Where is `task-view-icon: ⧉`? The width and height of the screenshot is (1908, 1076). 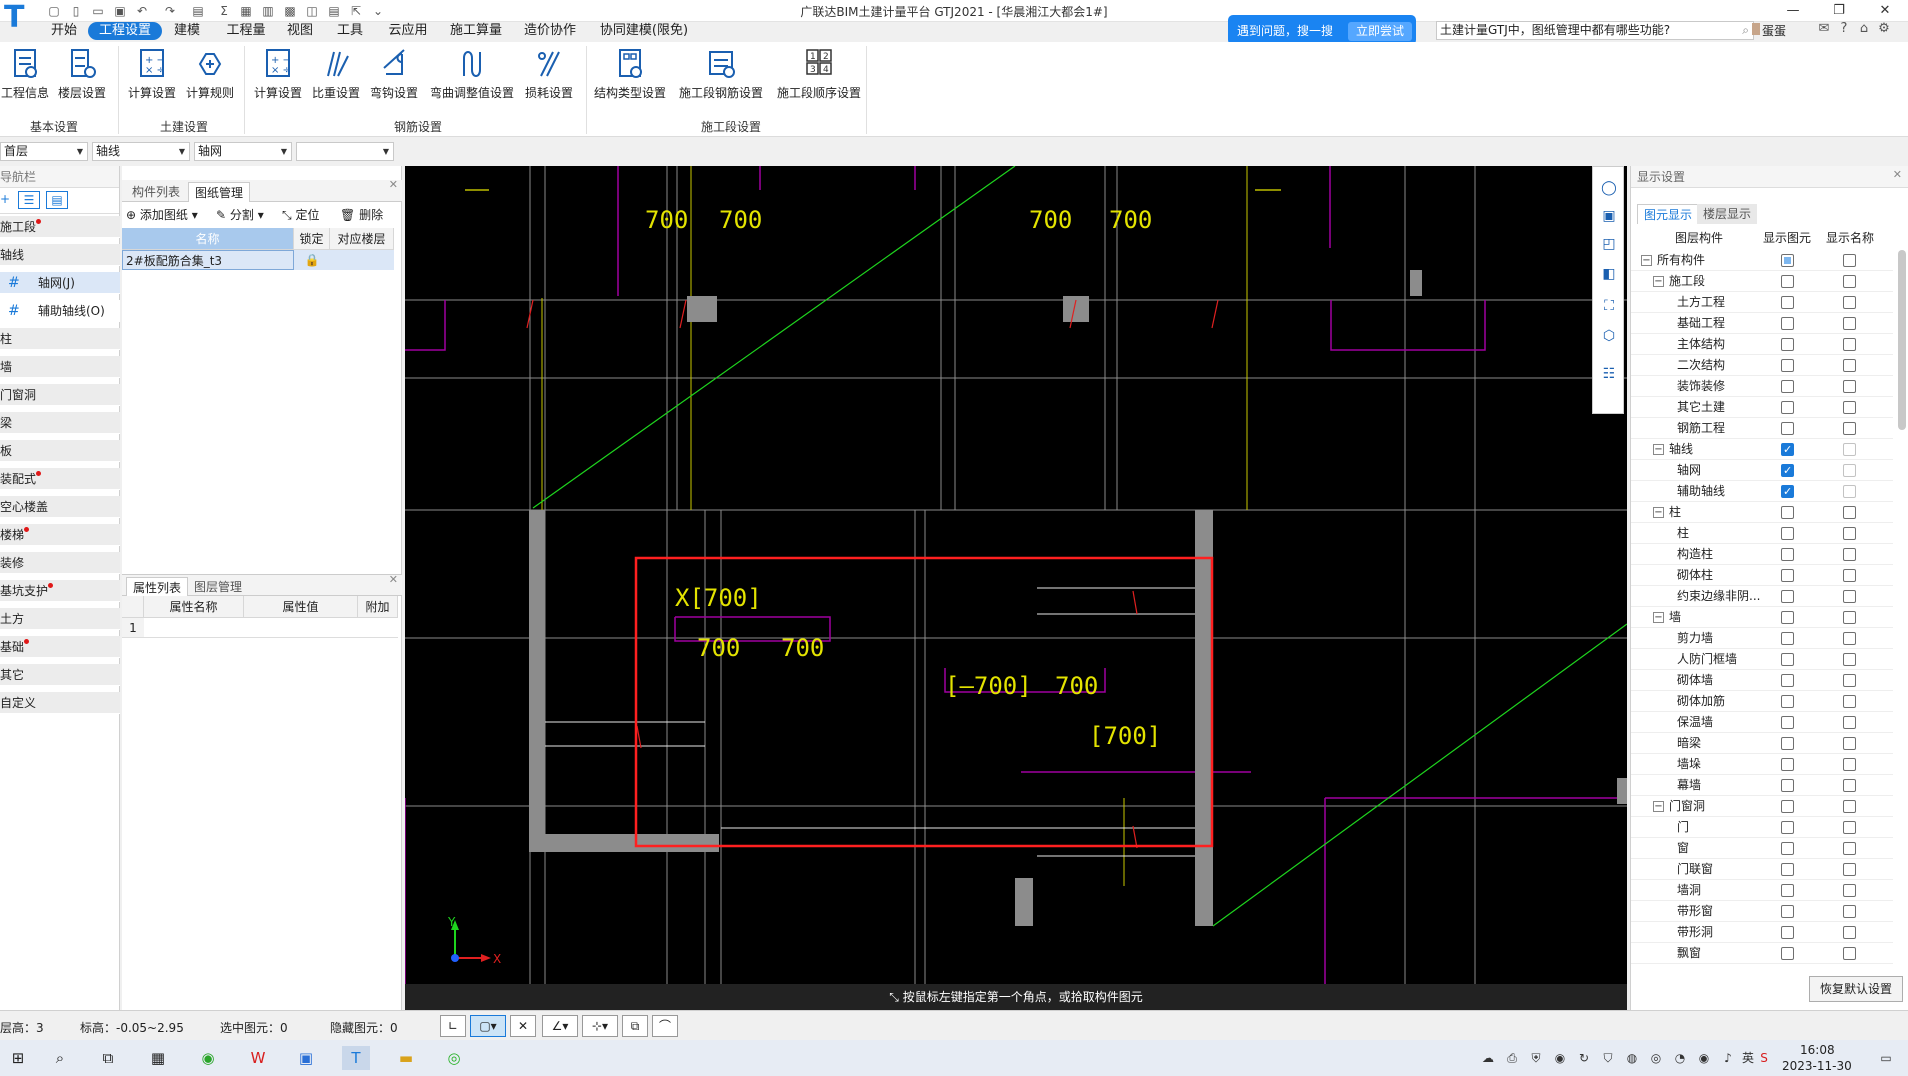
task-view-icon: ⧉ is located at coordinates (108, 1058).